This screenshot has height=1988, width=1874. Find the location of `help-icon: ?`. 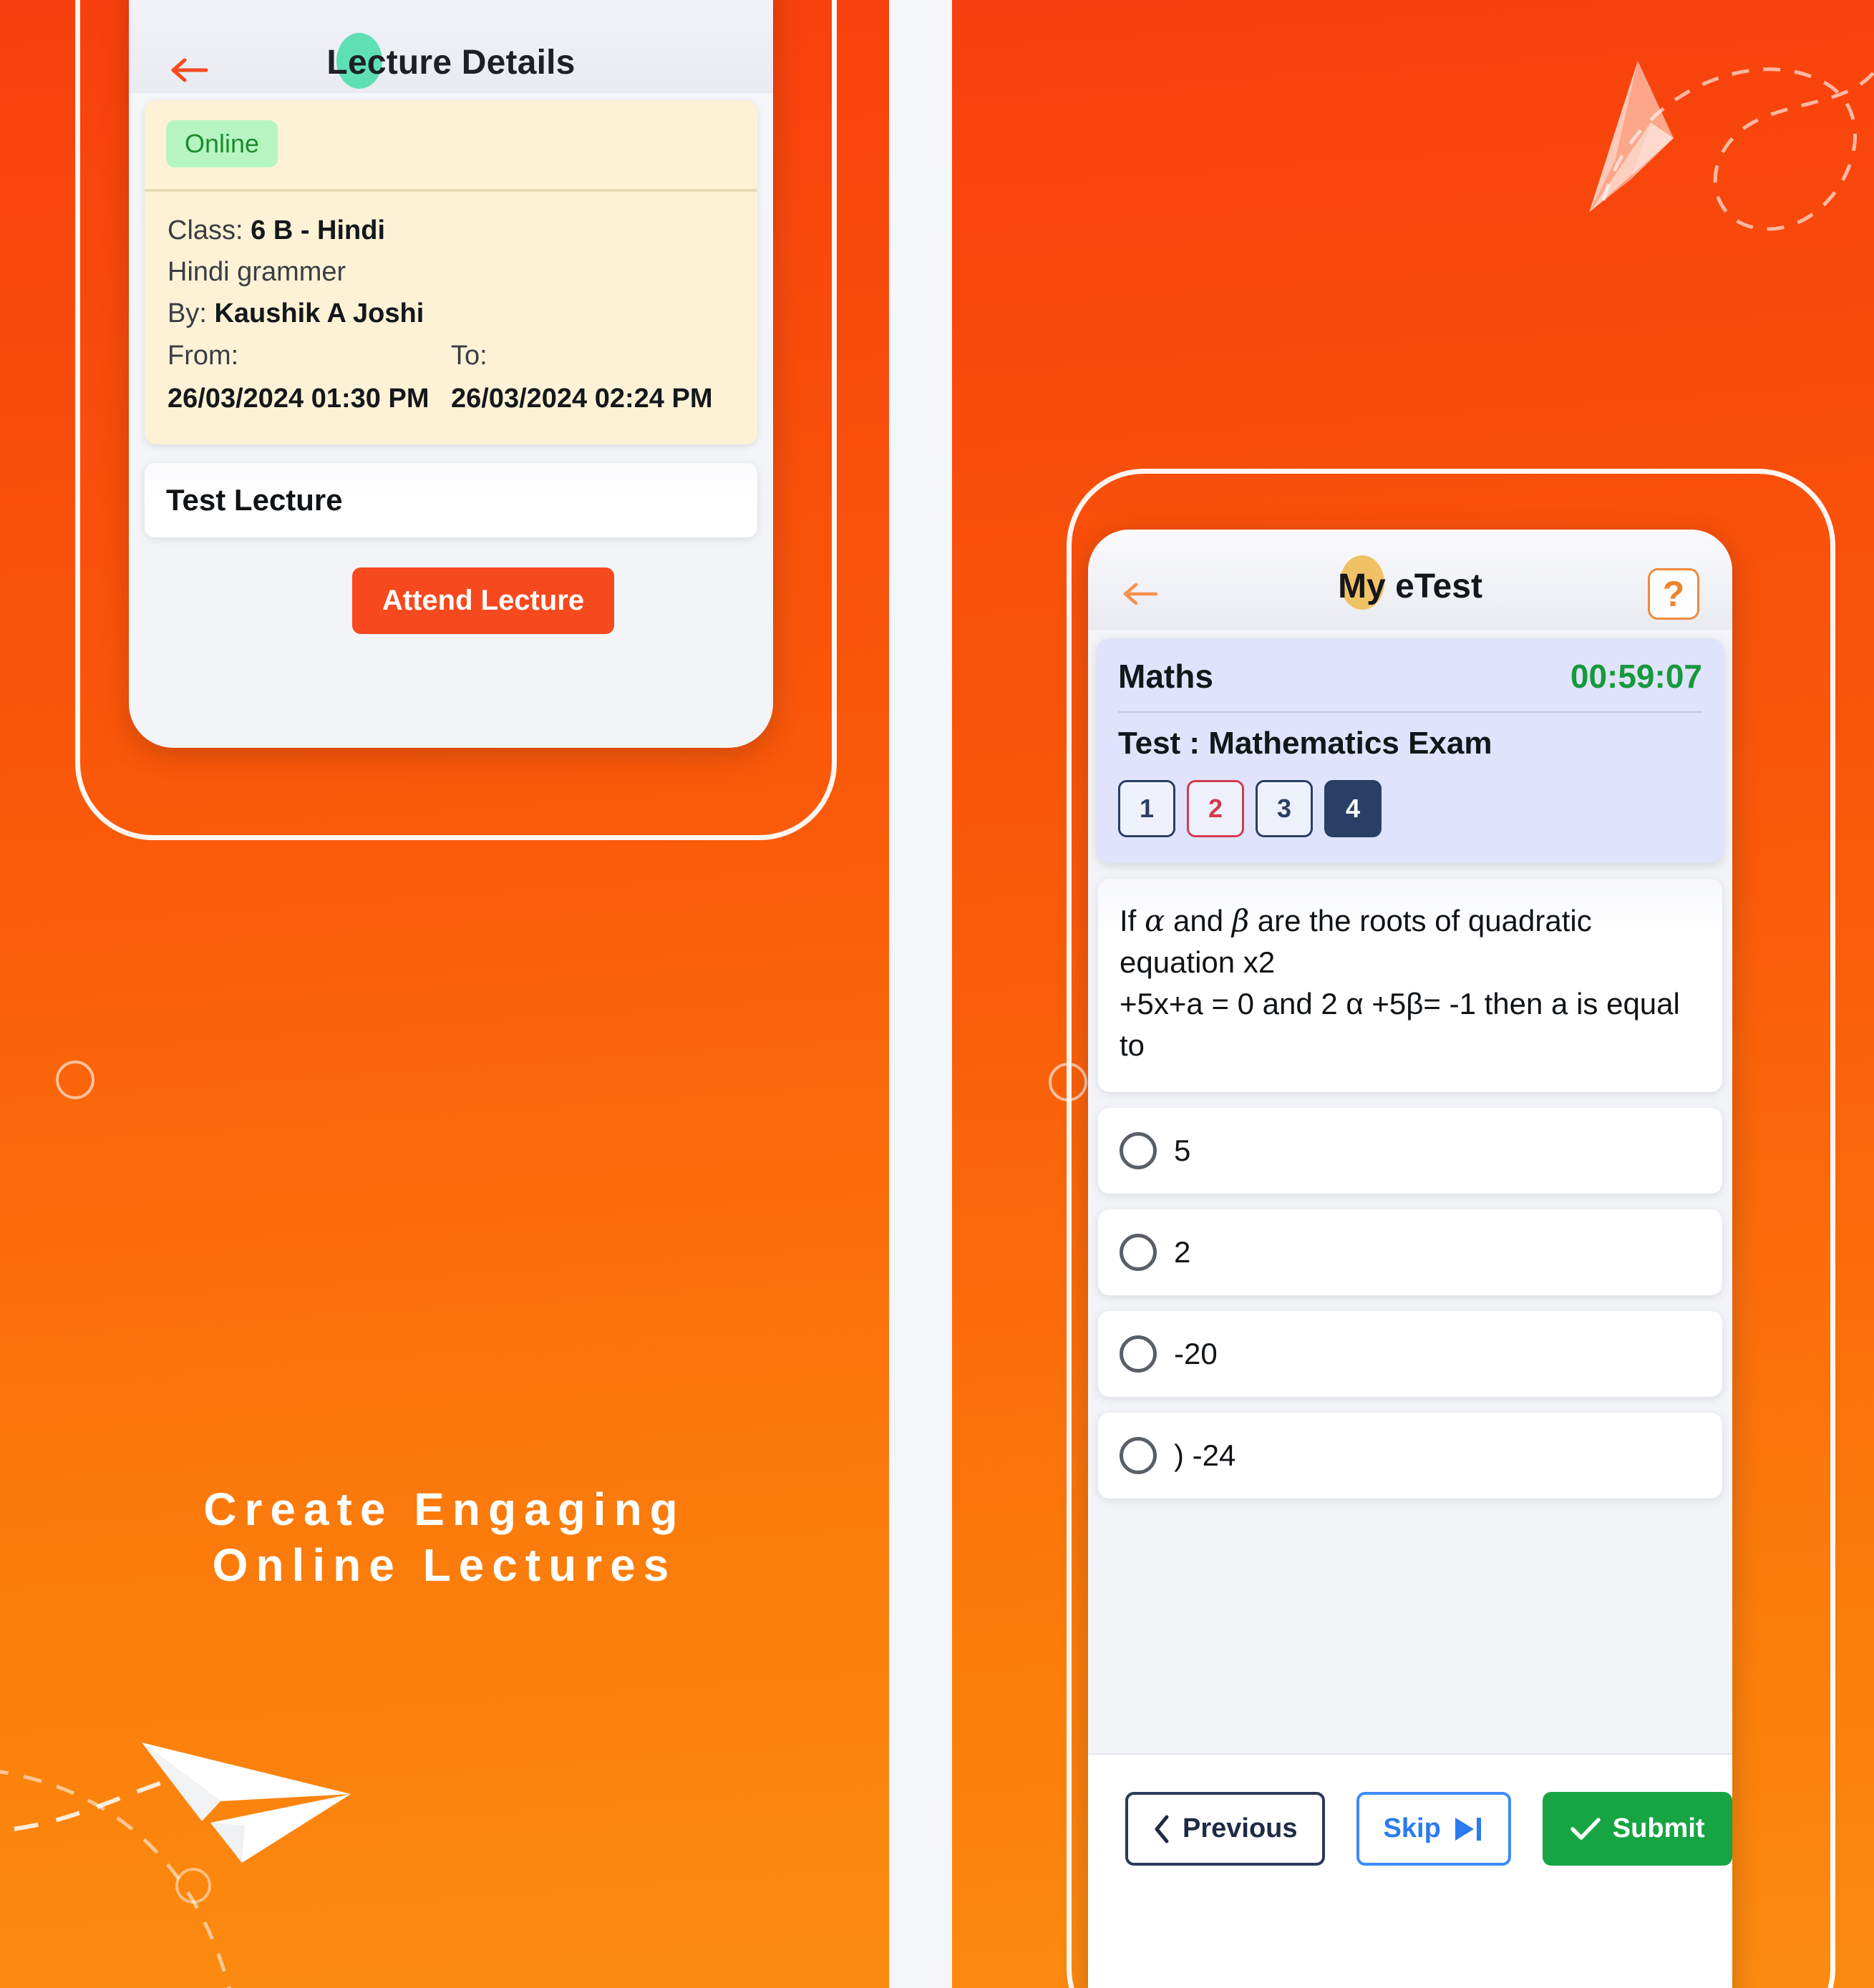

help-icon: ? is located at coordinates (1673, 594).